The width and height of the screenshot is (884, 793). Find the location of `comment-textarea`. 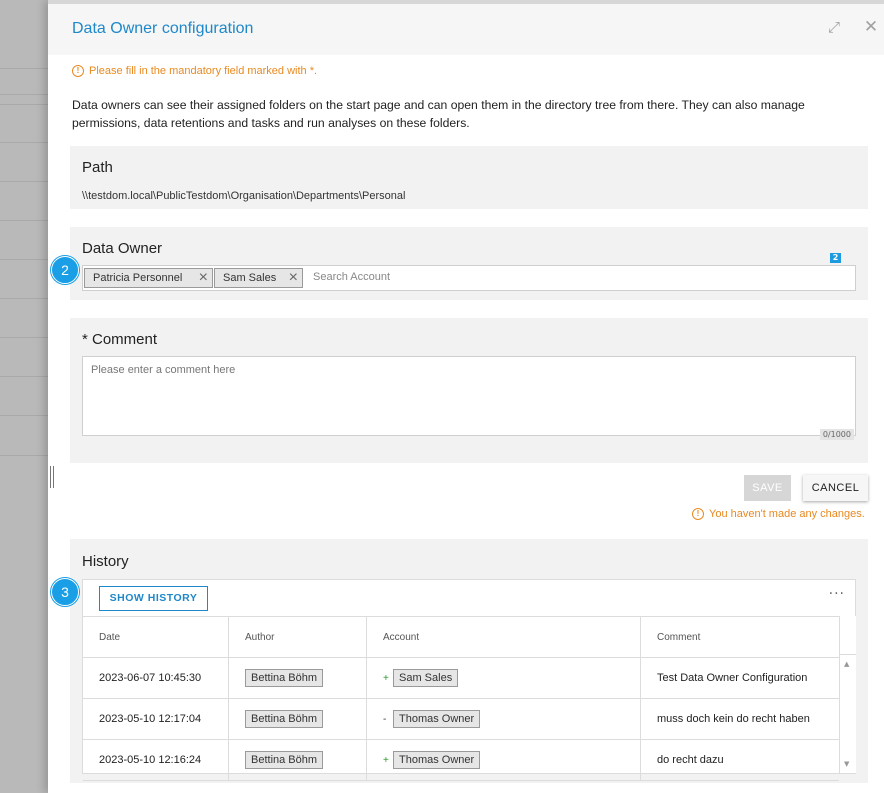

comment-textarea is located at coordinates (469, 396).